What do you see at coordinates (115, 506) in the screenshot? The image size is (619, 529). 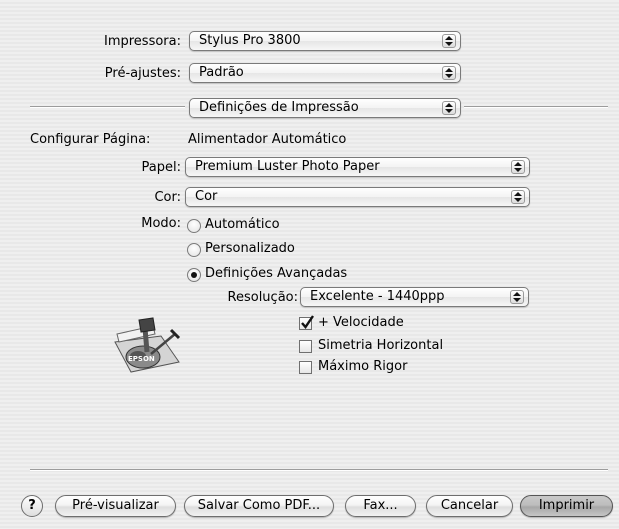 I see `preview-button: Pré-visualizar` at bounding box center [115, 506].